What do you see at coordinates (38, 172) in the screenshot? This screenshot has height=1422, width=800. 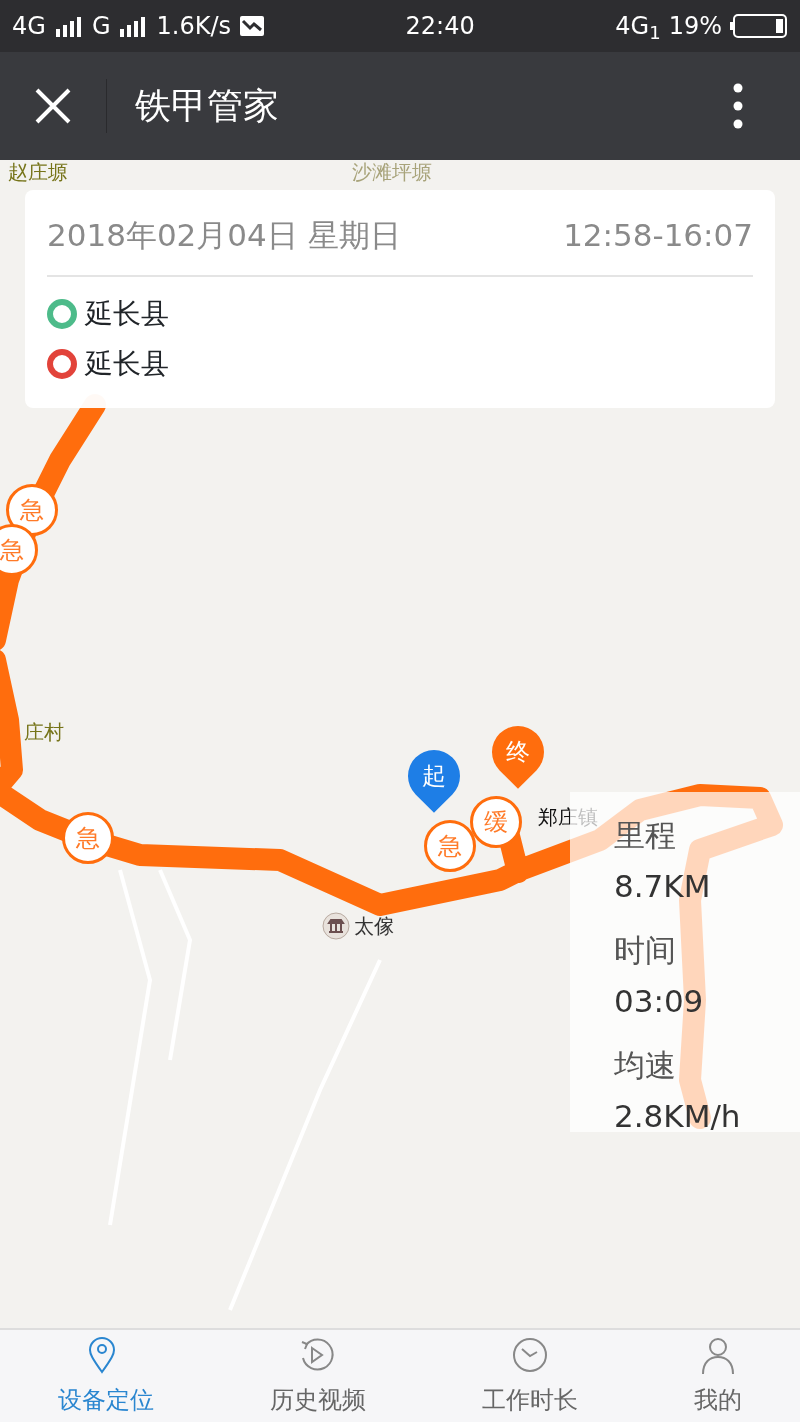 I see `map-label: 赵庄塬` at bounding box center [38, 172].